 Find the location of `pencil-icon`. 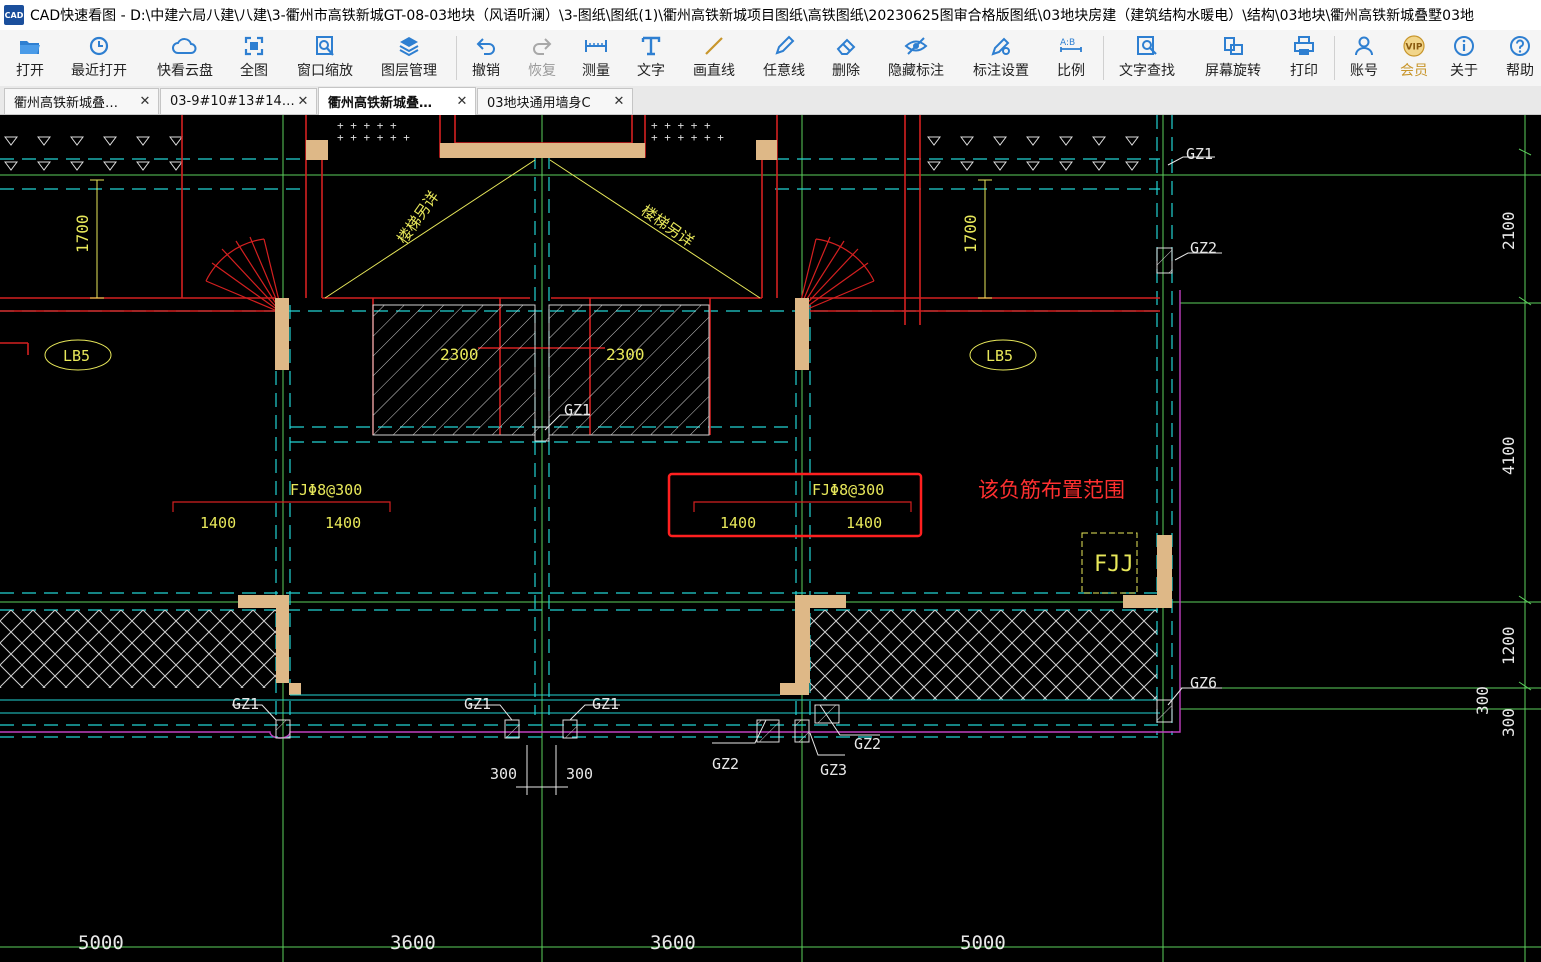

pencil-icon is located at coordinates (784, 46).